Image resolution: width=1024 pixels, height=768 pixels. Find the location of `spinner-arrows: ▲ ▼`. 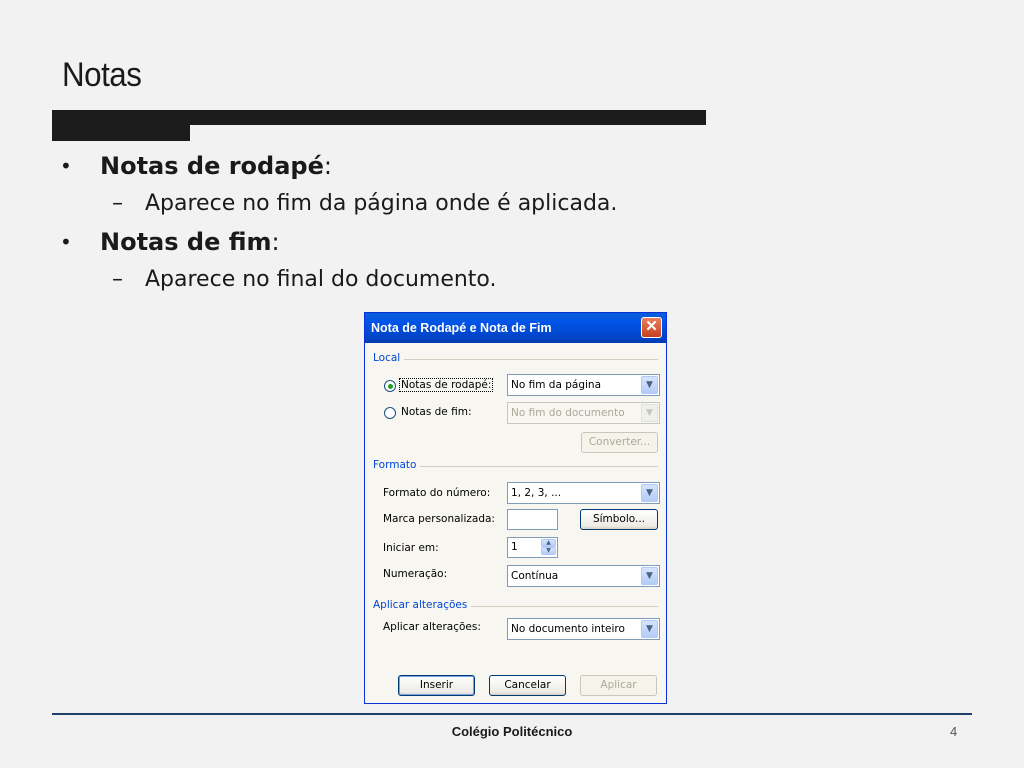

spinner-arrows: ▲ ▼ is located at coordinates (548, 547).